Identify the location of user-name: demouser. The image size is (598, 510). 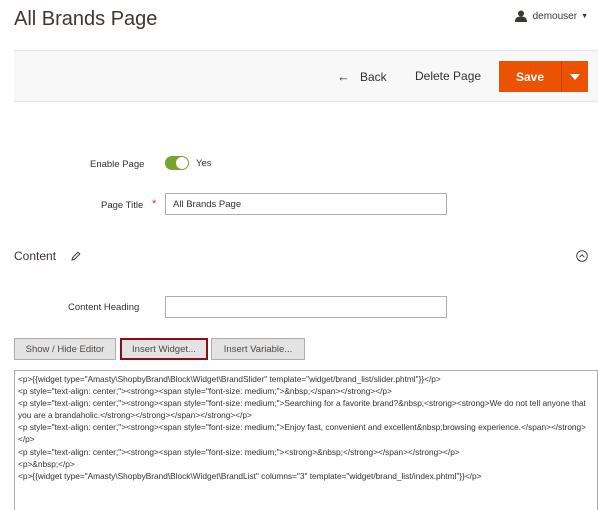
(555, 16).